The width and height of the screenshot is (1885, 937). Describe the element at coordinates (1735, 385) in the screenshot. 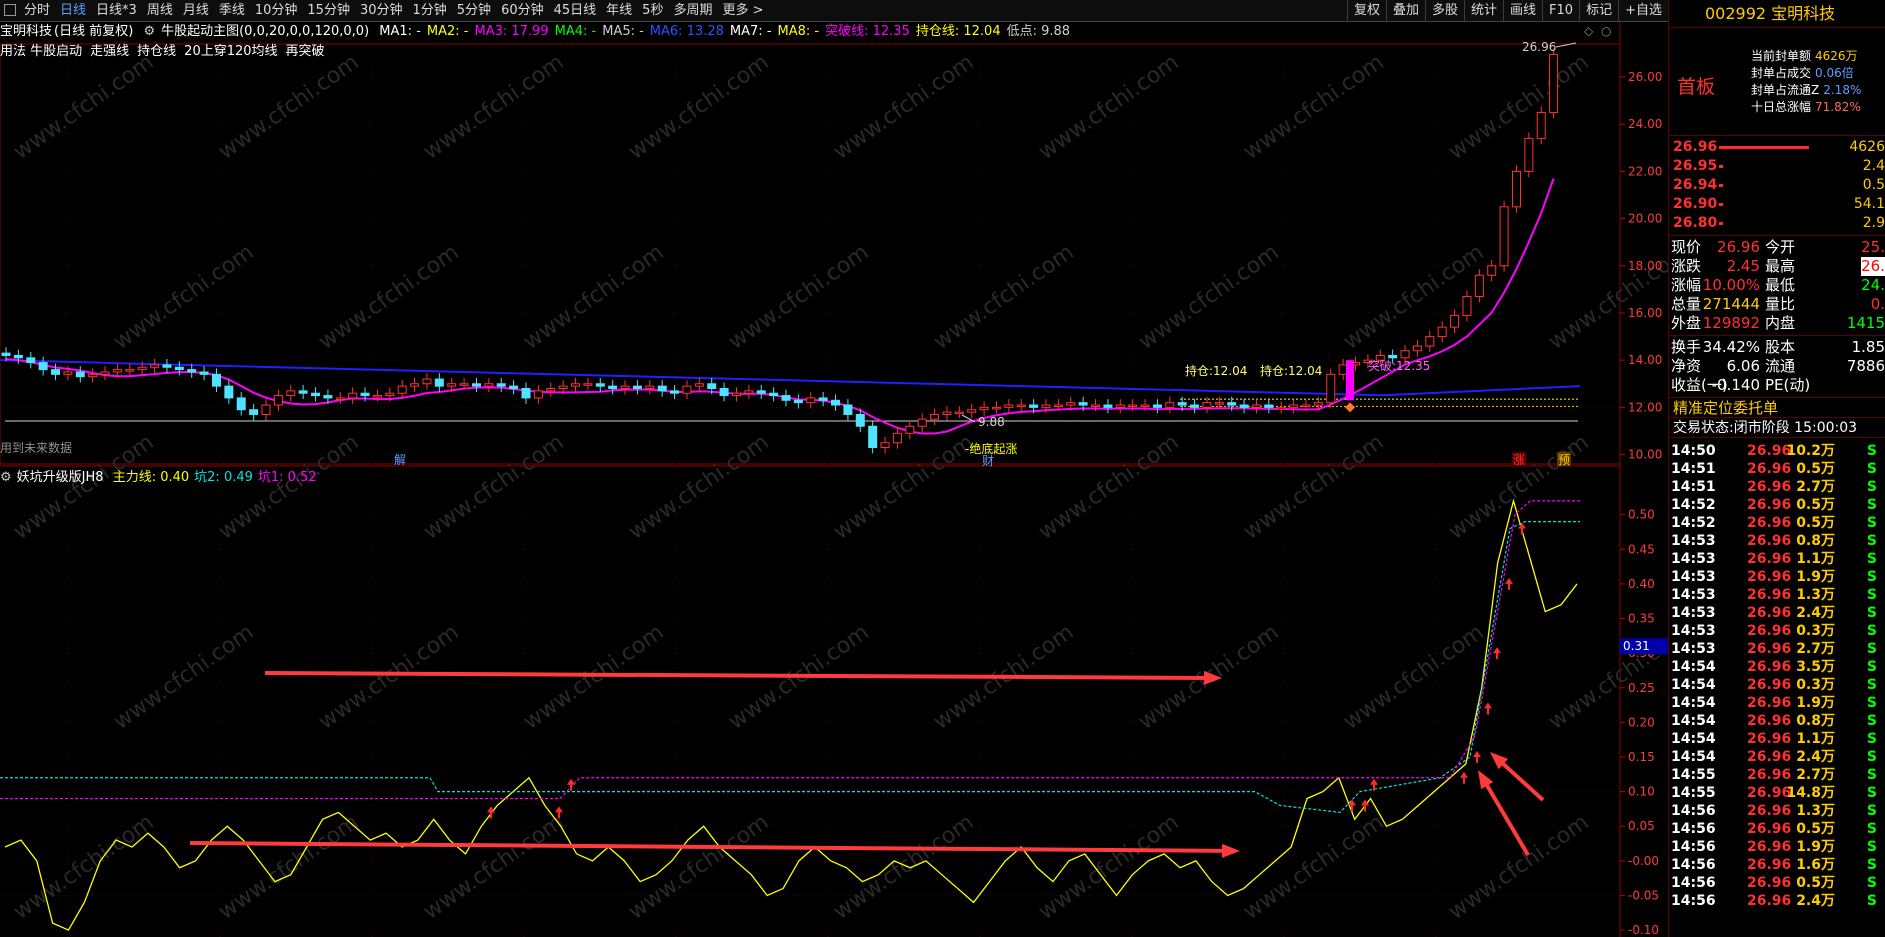

I see `finance-value: -0.140` at that location.